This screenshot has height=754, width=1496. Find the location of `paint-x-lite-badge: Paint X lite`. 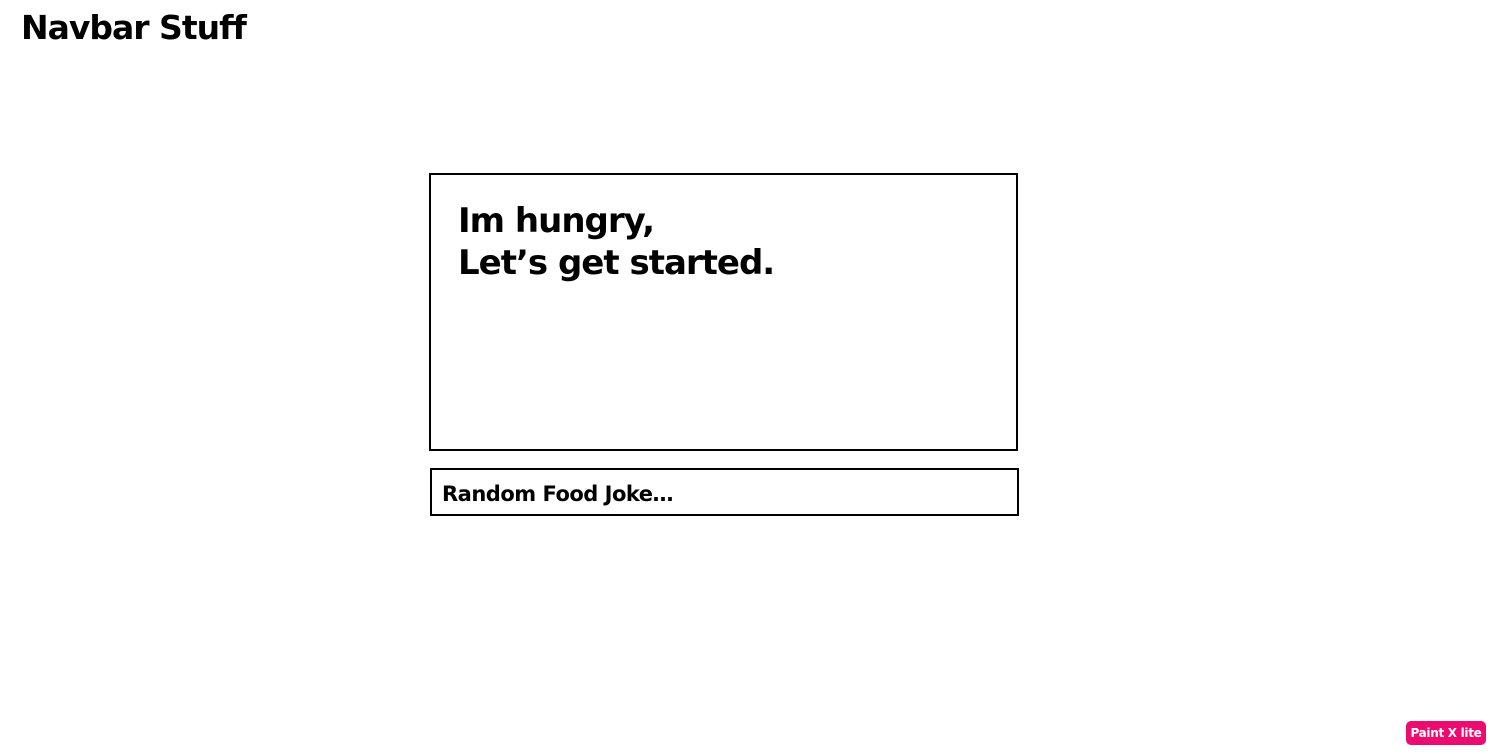

paint-x-lite-badge: Paint X lite is located at coordinates (1446, 733).